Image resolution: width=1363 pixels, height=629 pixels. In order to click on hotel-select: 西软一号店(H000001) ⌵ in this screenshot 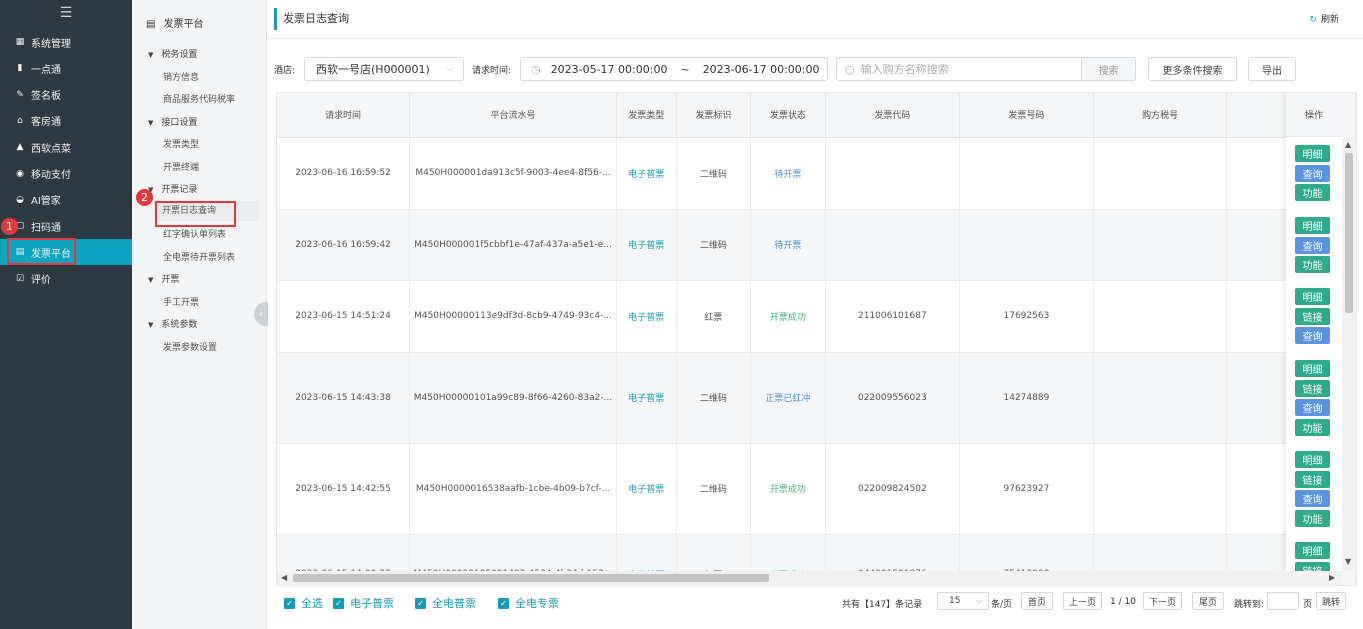, I will do `click(384, 69)`.